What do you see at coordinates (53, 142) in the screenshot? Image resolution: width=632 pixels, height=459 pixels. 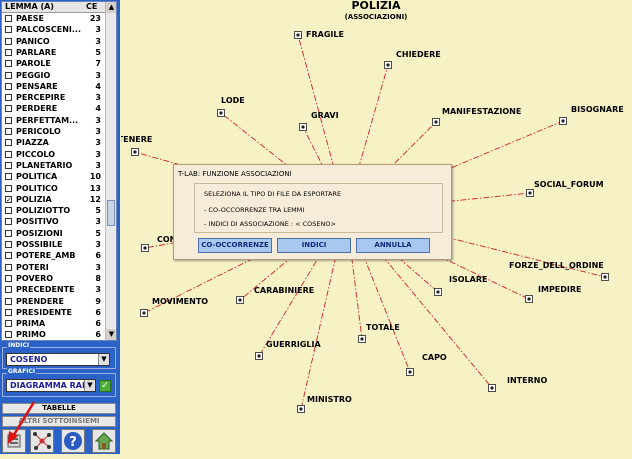 I see `list-item: PIAZZA3` at bounding box center [53, 142].